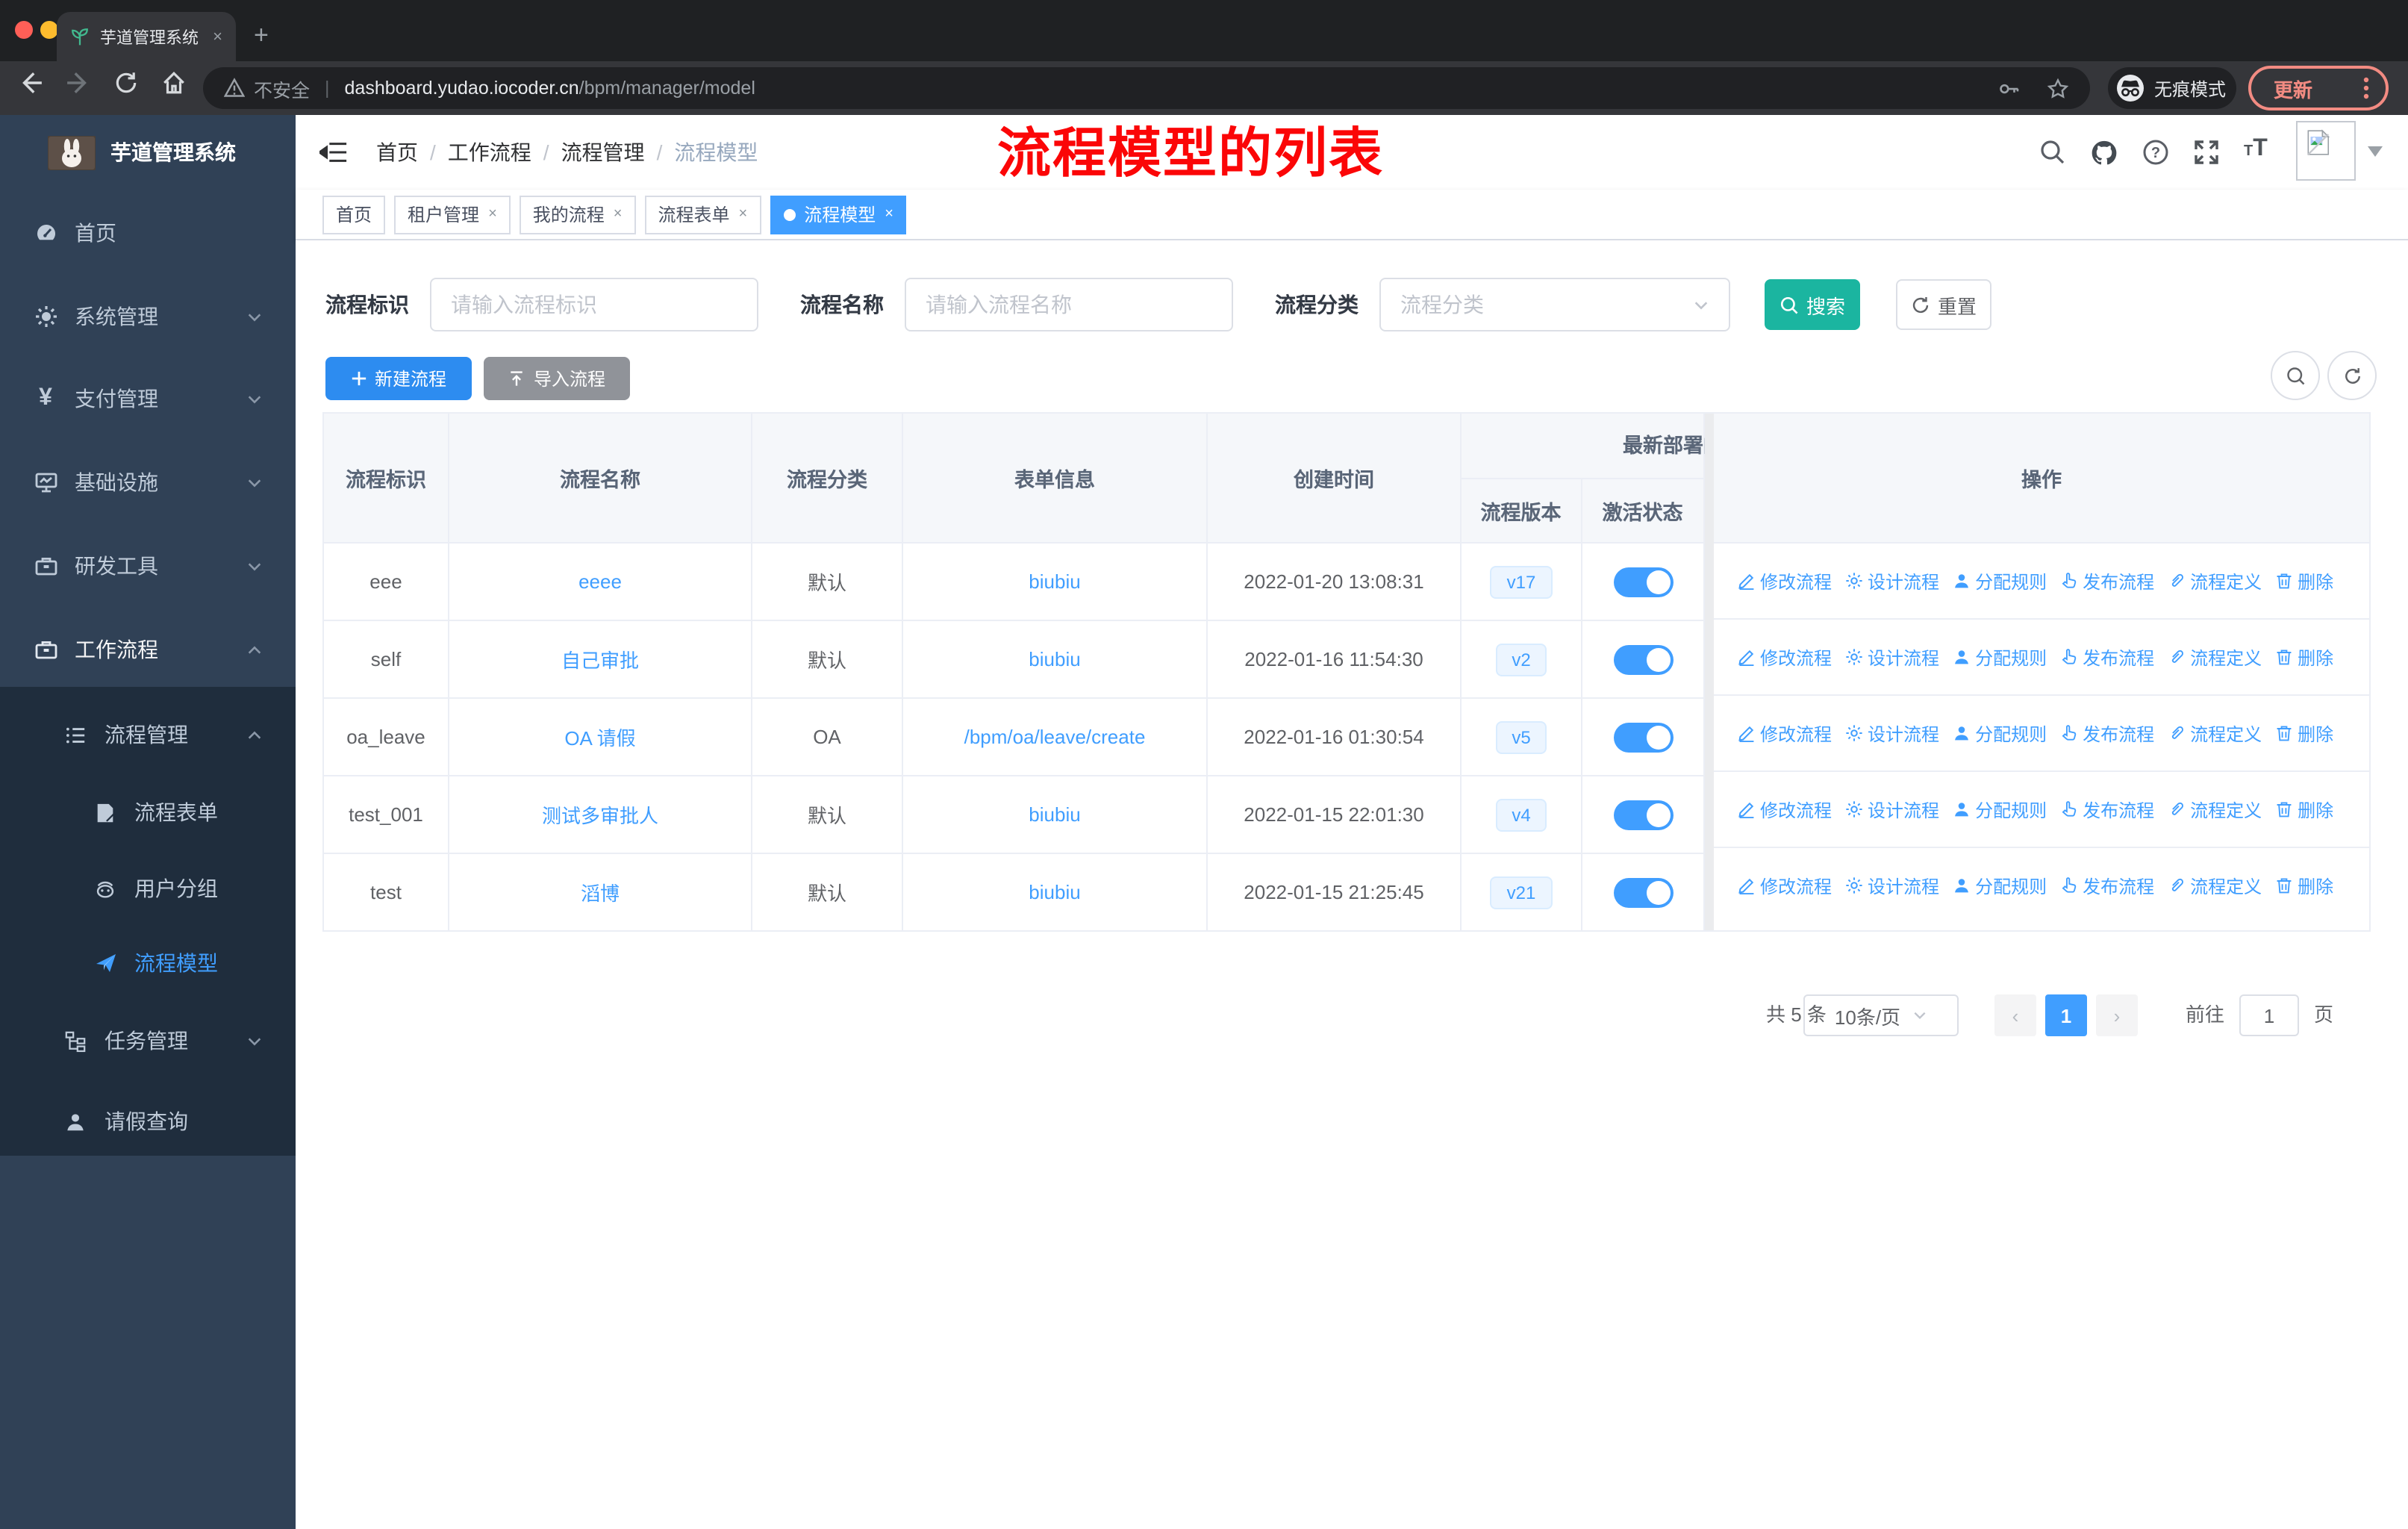  Describe the element at coordinates (2066, 1015) in the screenshot. I see `current-page-button: 1` at that location.